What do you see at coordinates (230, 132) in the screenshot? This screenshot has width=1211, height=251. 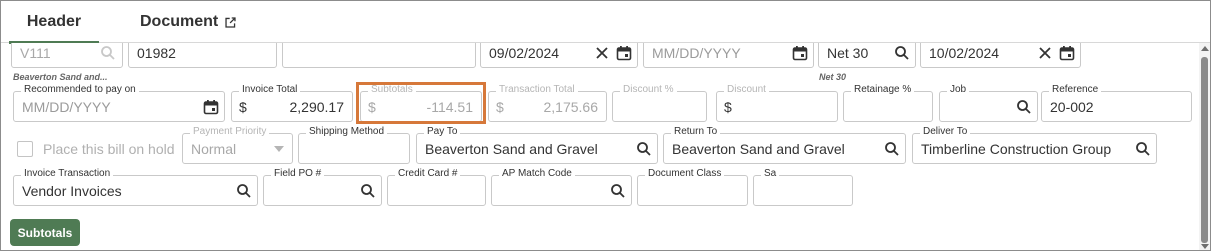 I see `payment-priority-label: Payment Priority` at bounding box center [230, 132].